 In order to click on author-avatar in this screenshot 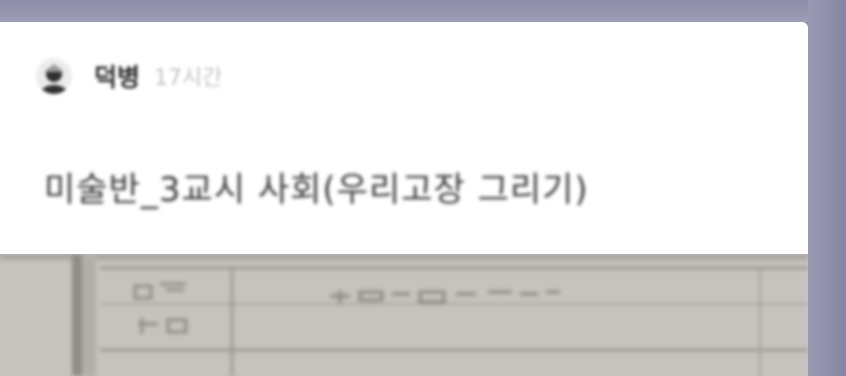, I will do `click(54, 76)`.